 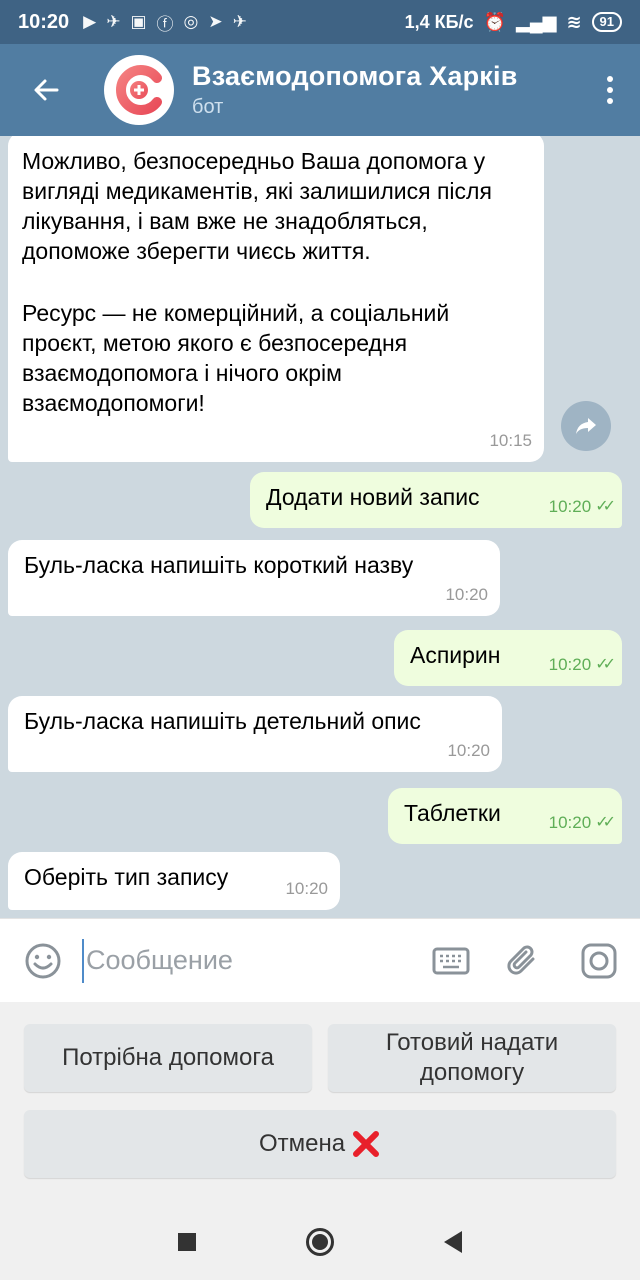 What do you see at coordinates (472, 1042) in the screenshot?
I see `ready-to-help-label-line1: Готовий надати` at bounding box center [472, 1042].